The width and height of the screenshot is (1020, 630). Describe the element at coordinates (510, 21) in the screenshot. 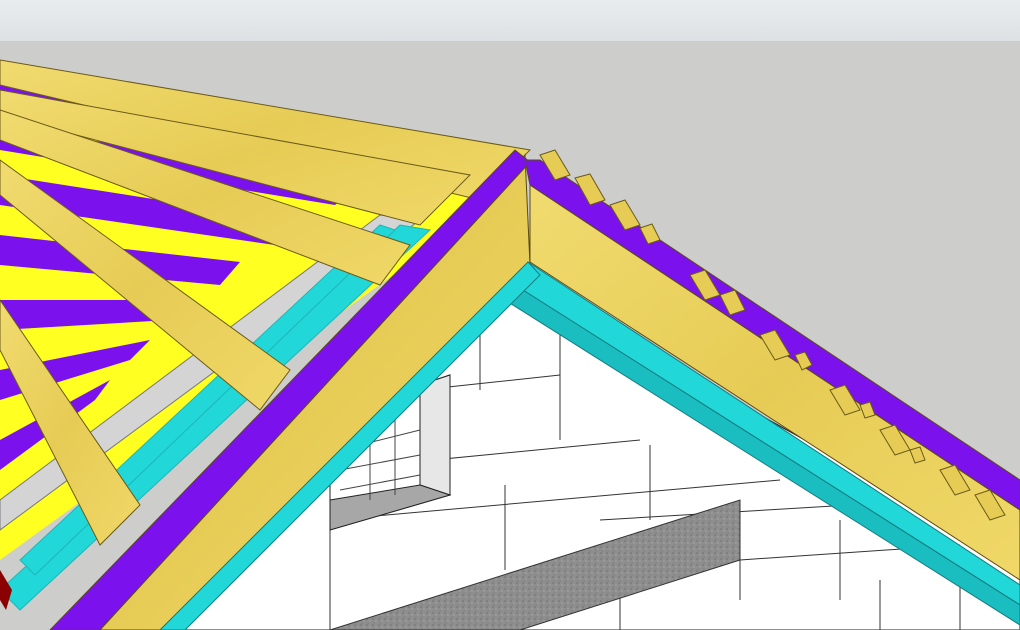

I see `toolbar` at that location.